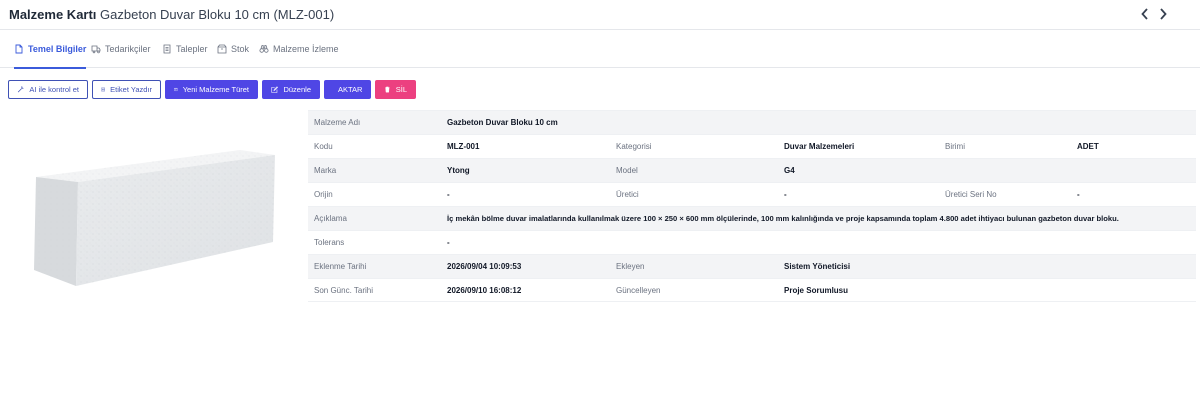  I want to click on tab-stok: Stok, so click(233, 49).